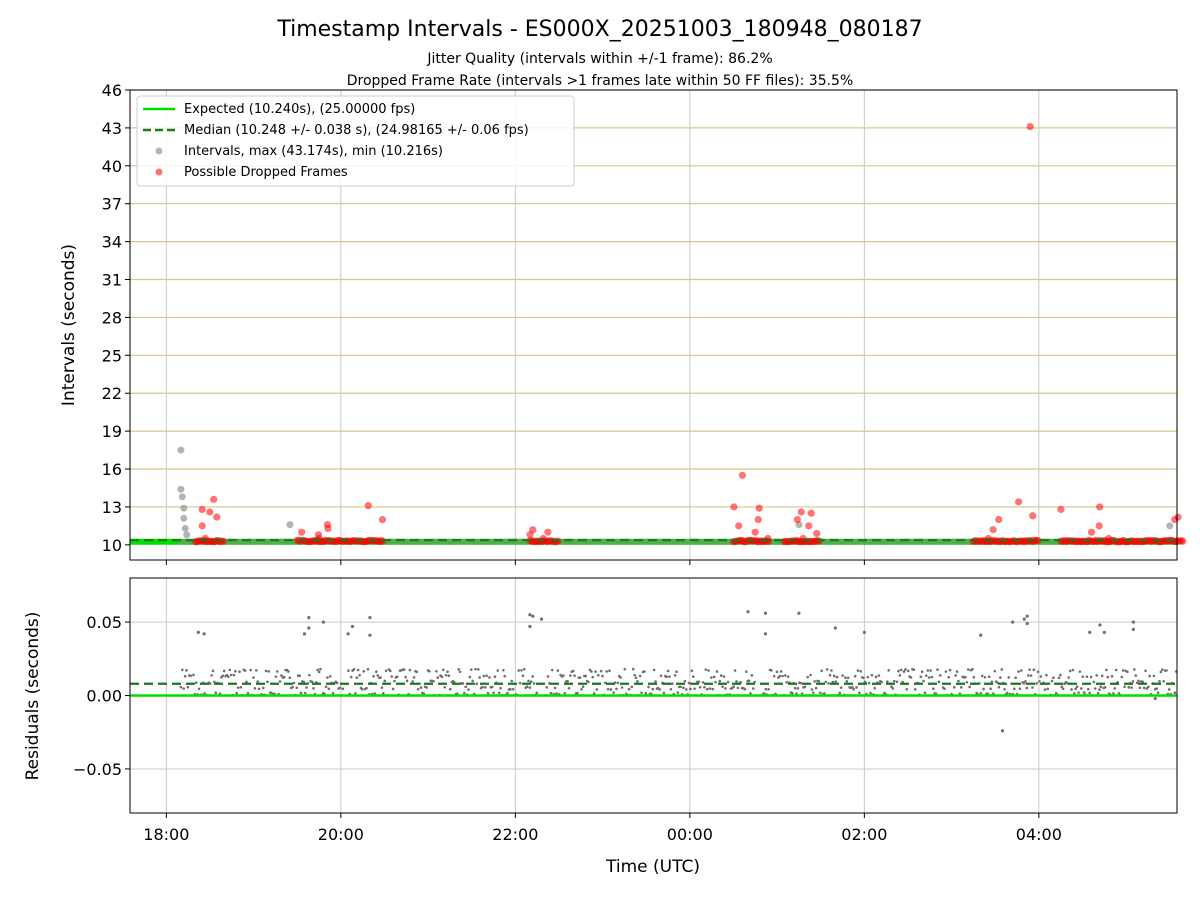  Describe the element at coordinates (112, 317) in the screenshot. I see `intervals-y-tick-label: 28` at that location.